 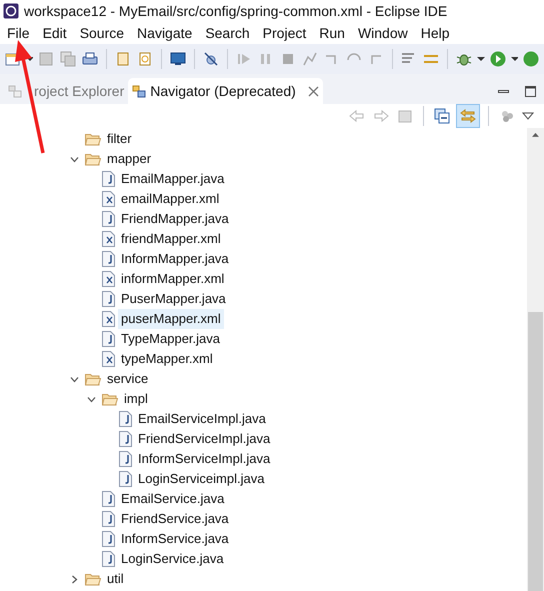 What do you see at coordinates (178, 59) in the screenshot?
I see `monitor-icon` at bounding box center [178, 59].